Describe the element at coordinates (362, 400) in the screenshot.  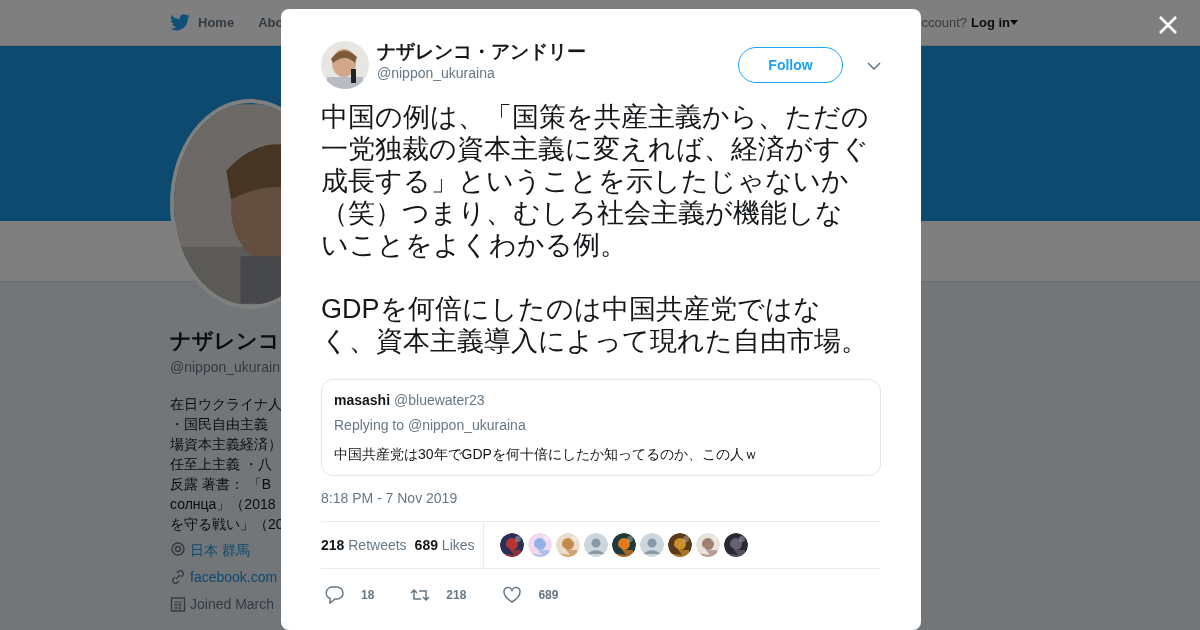
I see `quoted-author-name: masashi` at that location.